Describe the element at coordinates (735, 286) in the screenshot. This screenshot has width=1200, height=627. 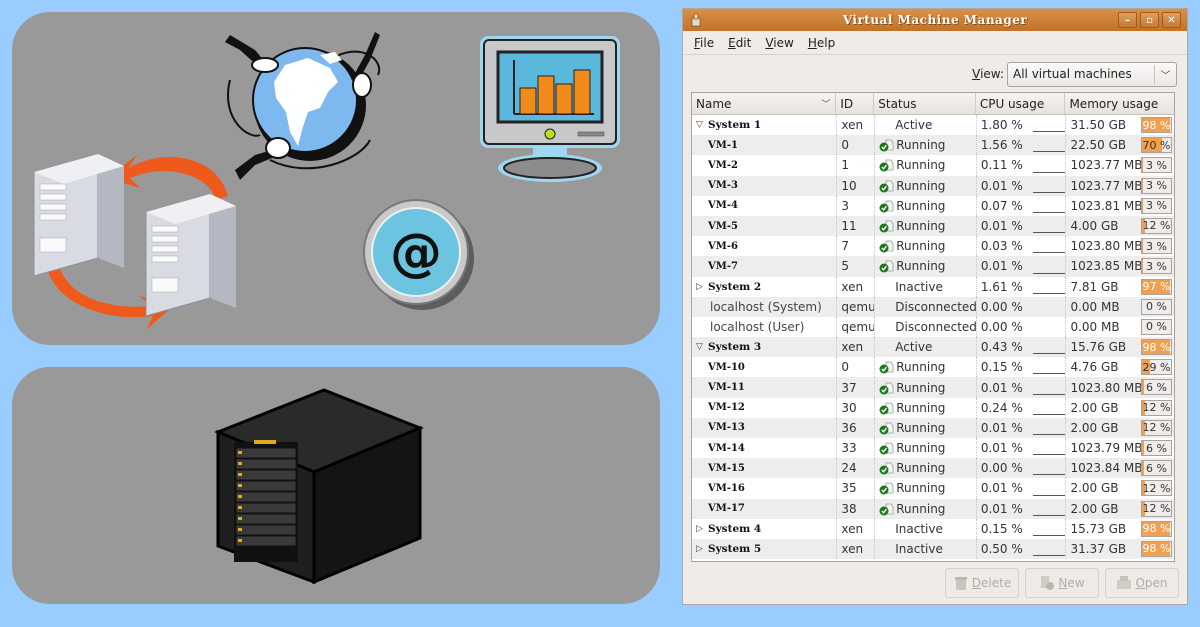
I see `host-name: System 2` at that location.